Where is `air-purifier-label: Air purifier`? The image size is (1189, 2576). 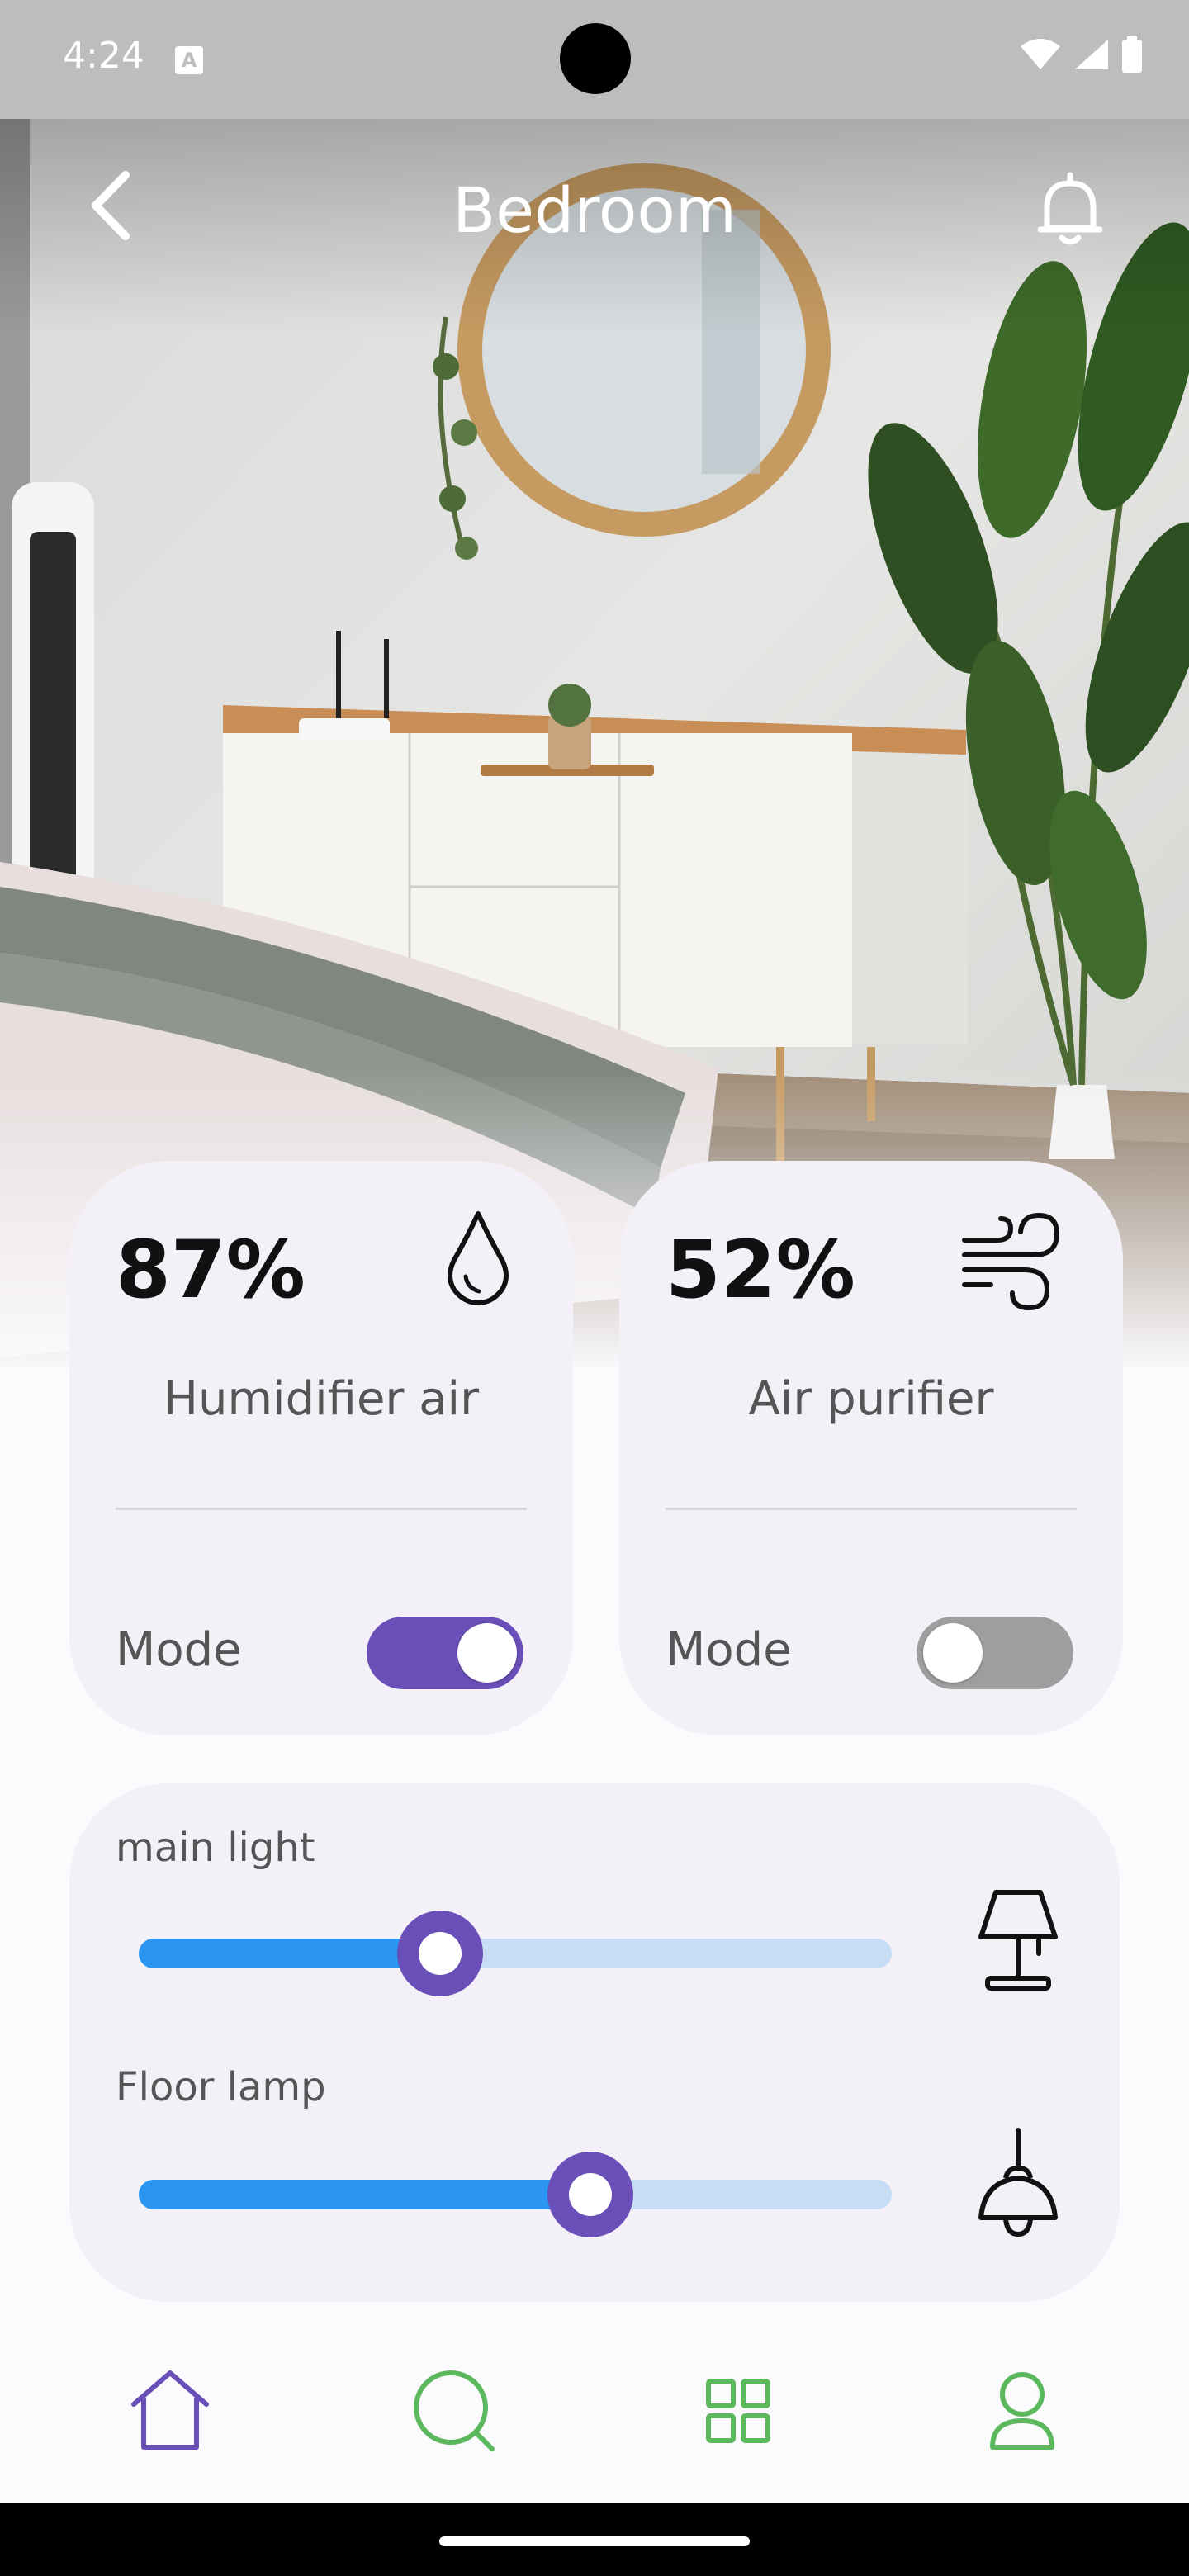 air-purifier-label: Air purifier is located at coordinates (871, 1399).